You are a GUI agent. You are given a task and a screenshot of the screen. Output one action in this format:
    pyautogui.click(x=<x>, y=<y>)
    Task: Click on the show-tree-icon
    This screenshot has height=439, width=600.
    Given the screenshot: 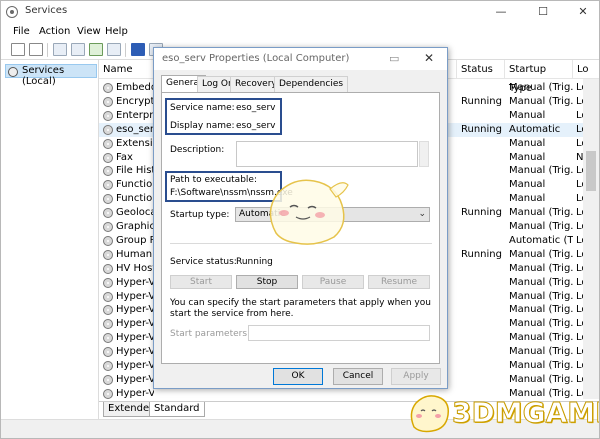 What is the action you would take?
    pyautogui.click(x=60, y=49)
    